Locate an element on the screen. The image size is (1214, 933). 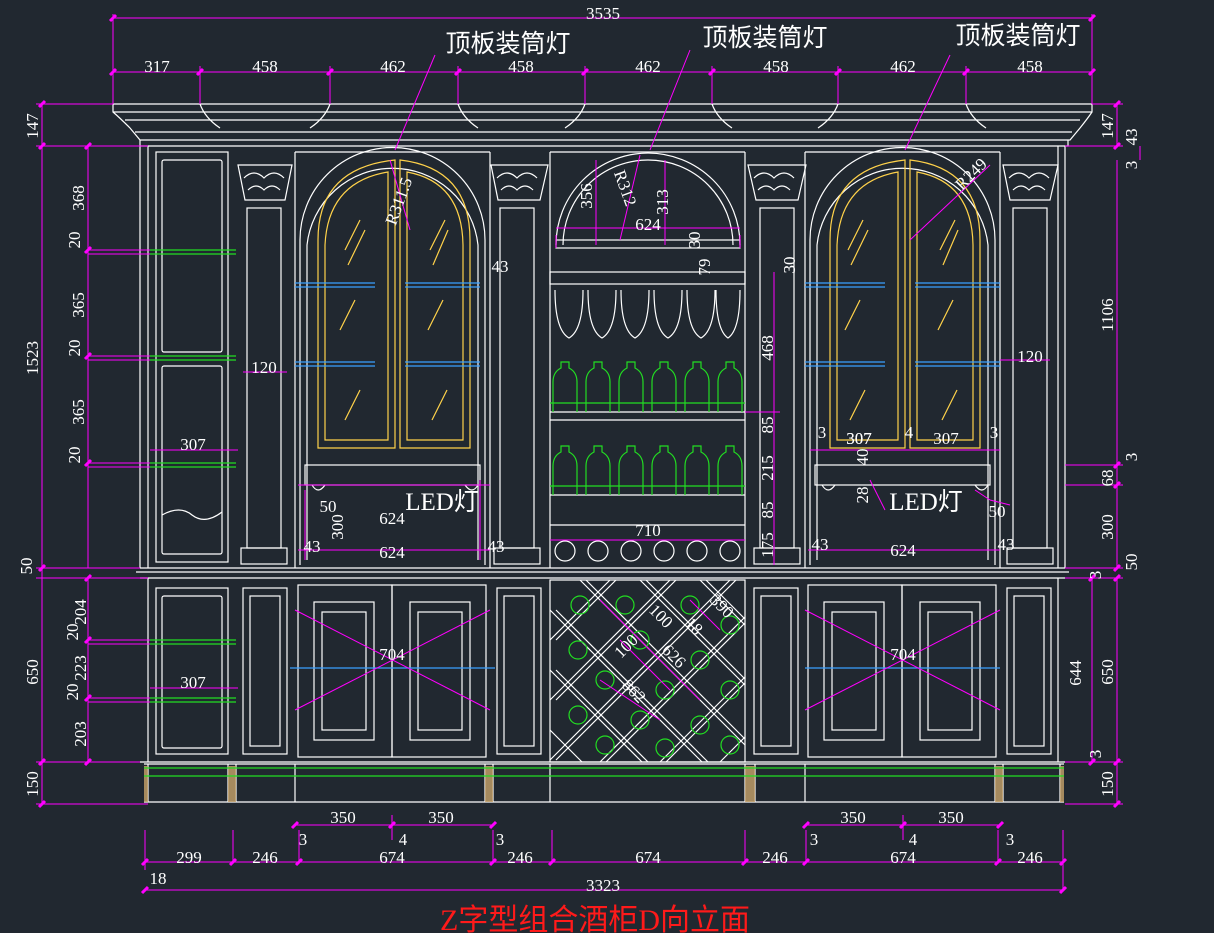
dim-bot-674c: 674 is located at coordinates (903, 857).